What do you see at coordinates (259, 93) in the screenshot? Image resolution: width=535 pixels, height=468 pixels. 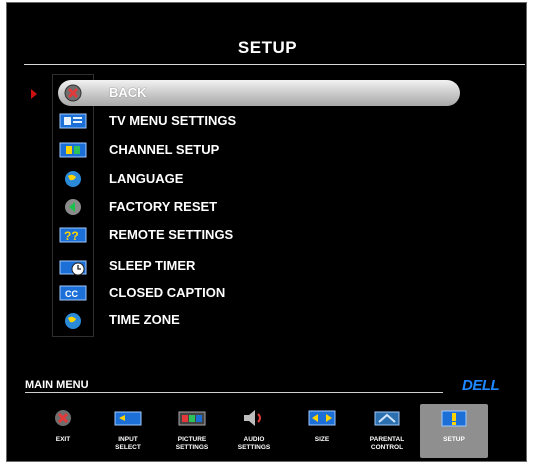 I see `menu-item-back: BACK` at bounding box center [259, 93].